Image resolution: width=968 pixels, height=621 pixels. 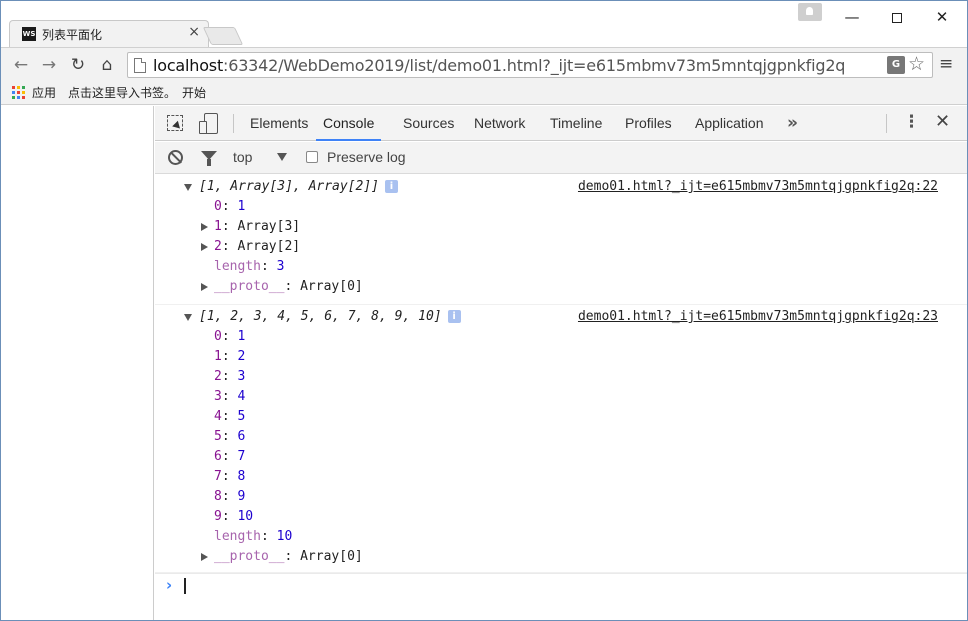 What do you see at coordinates (946, 64) in the screenshot?
I see `browser-menu-icon: ≡` at bounding box center [946, 64].